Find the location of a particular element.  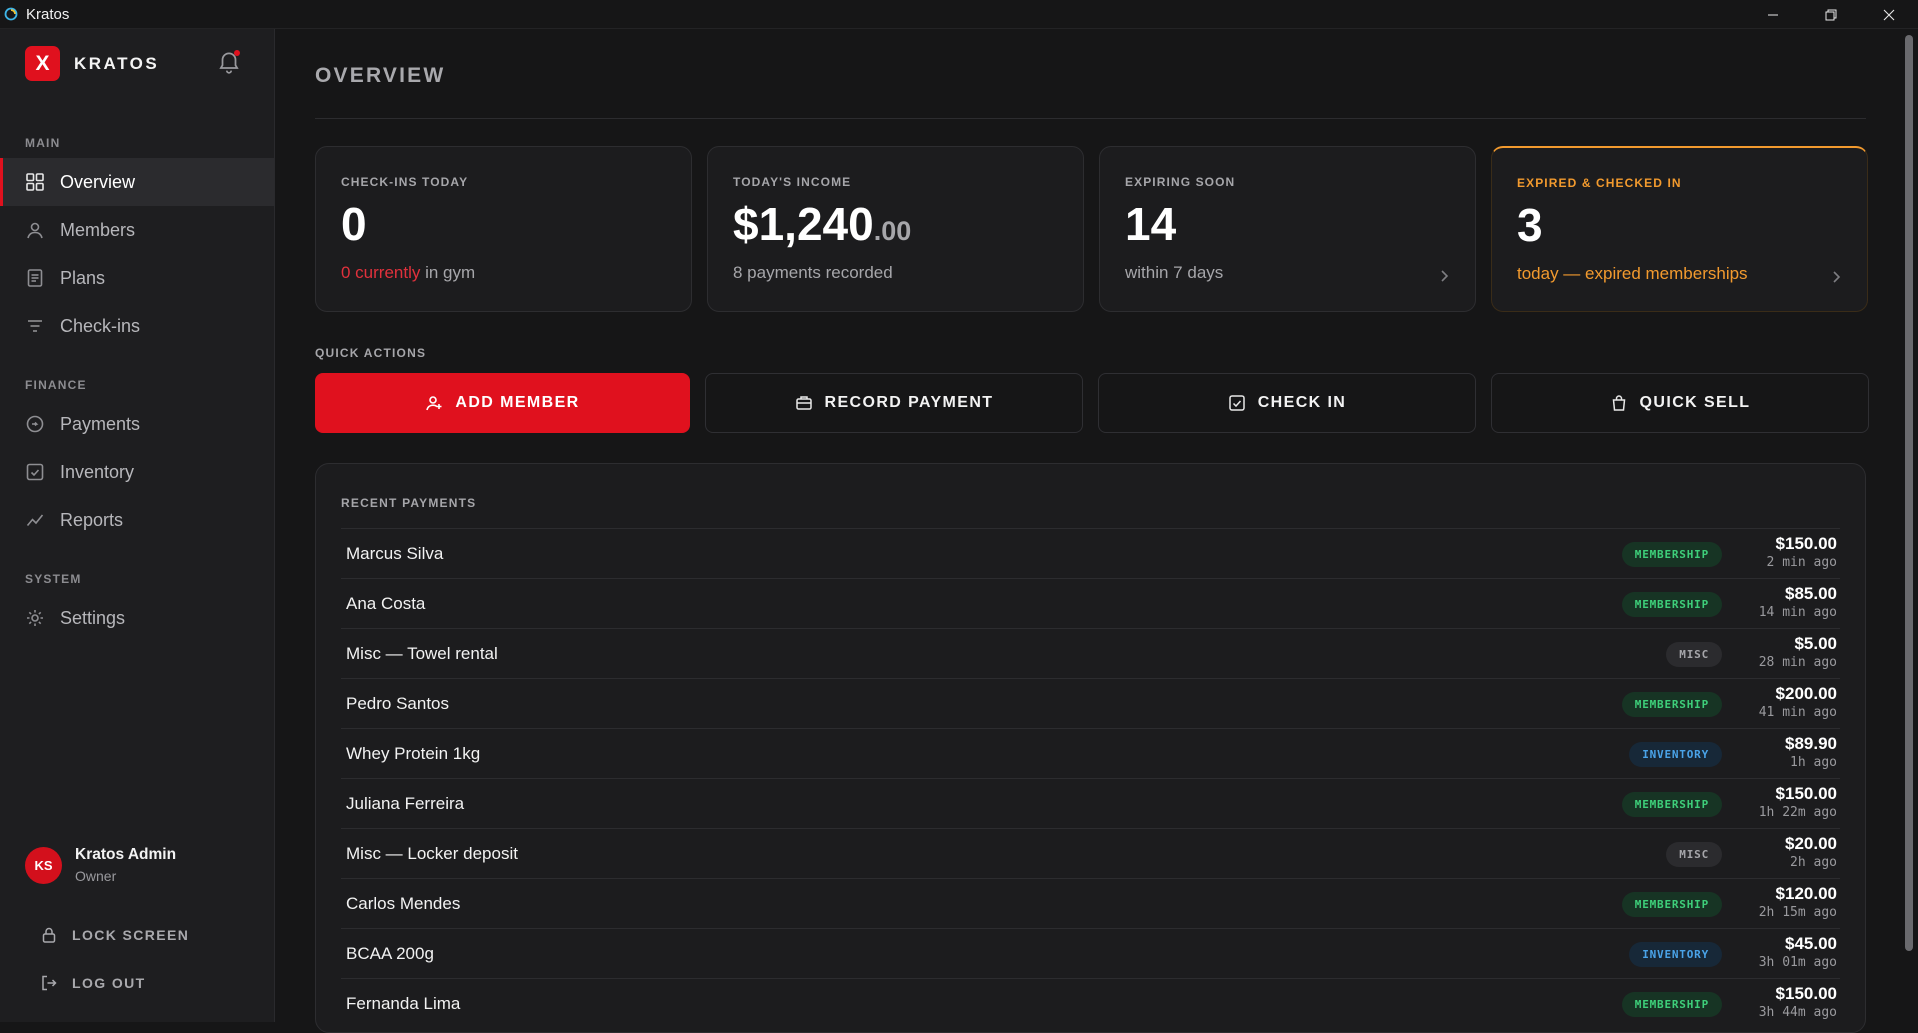

payment-time: 2h ago is located at coordinates (1813, 862).